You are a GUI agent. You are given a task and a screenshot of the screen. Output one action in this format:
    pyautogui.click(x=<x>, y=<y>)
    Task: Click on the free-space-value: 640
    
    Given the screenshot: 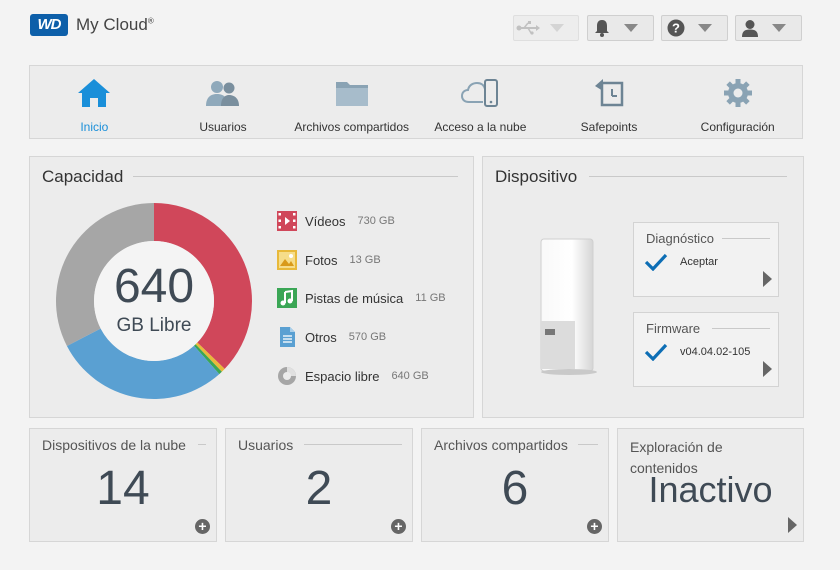 What is the action you would take?
    pyautogui.click(x=154, y=286)
    